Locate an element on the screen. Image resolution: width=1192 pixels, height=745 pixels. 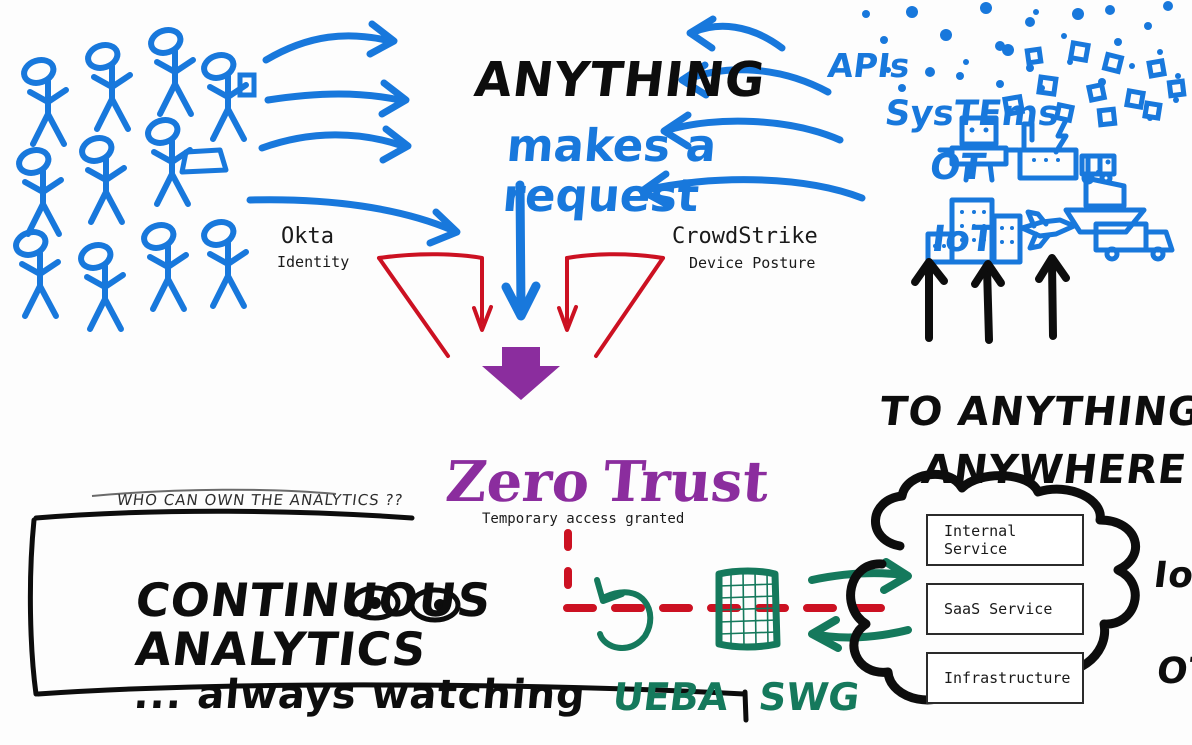
analytics-line-3: ... always watching is located at coordinates (359, 695).